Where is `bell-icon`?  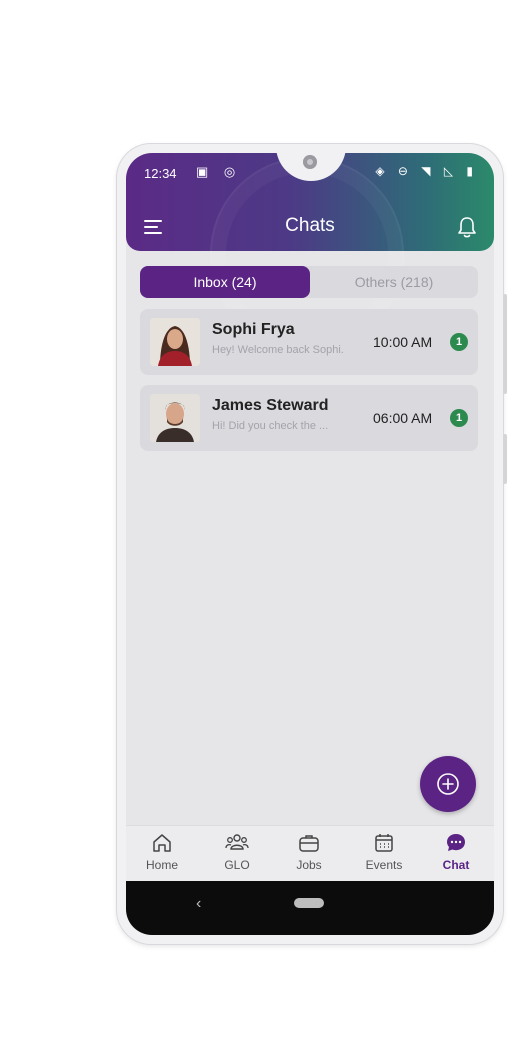
bell-icon is located at coordinates (467, 227).